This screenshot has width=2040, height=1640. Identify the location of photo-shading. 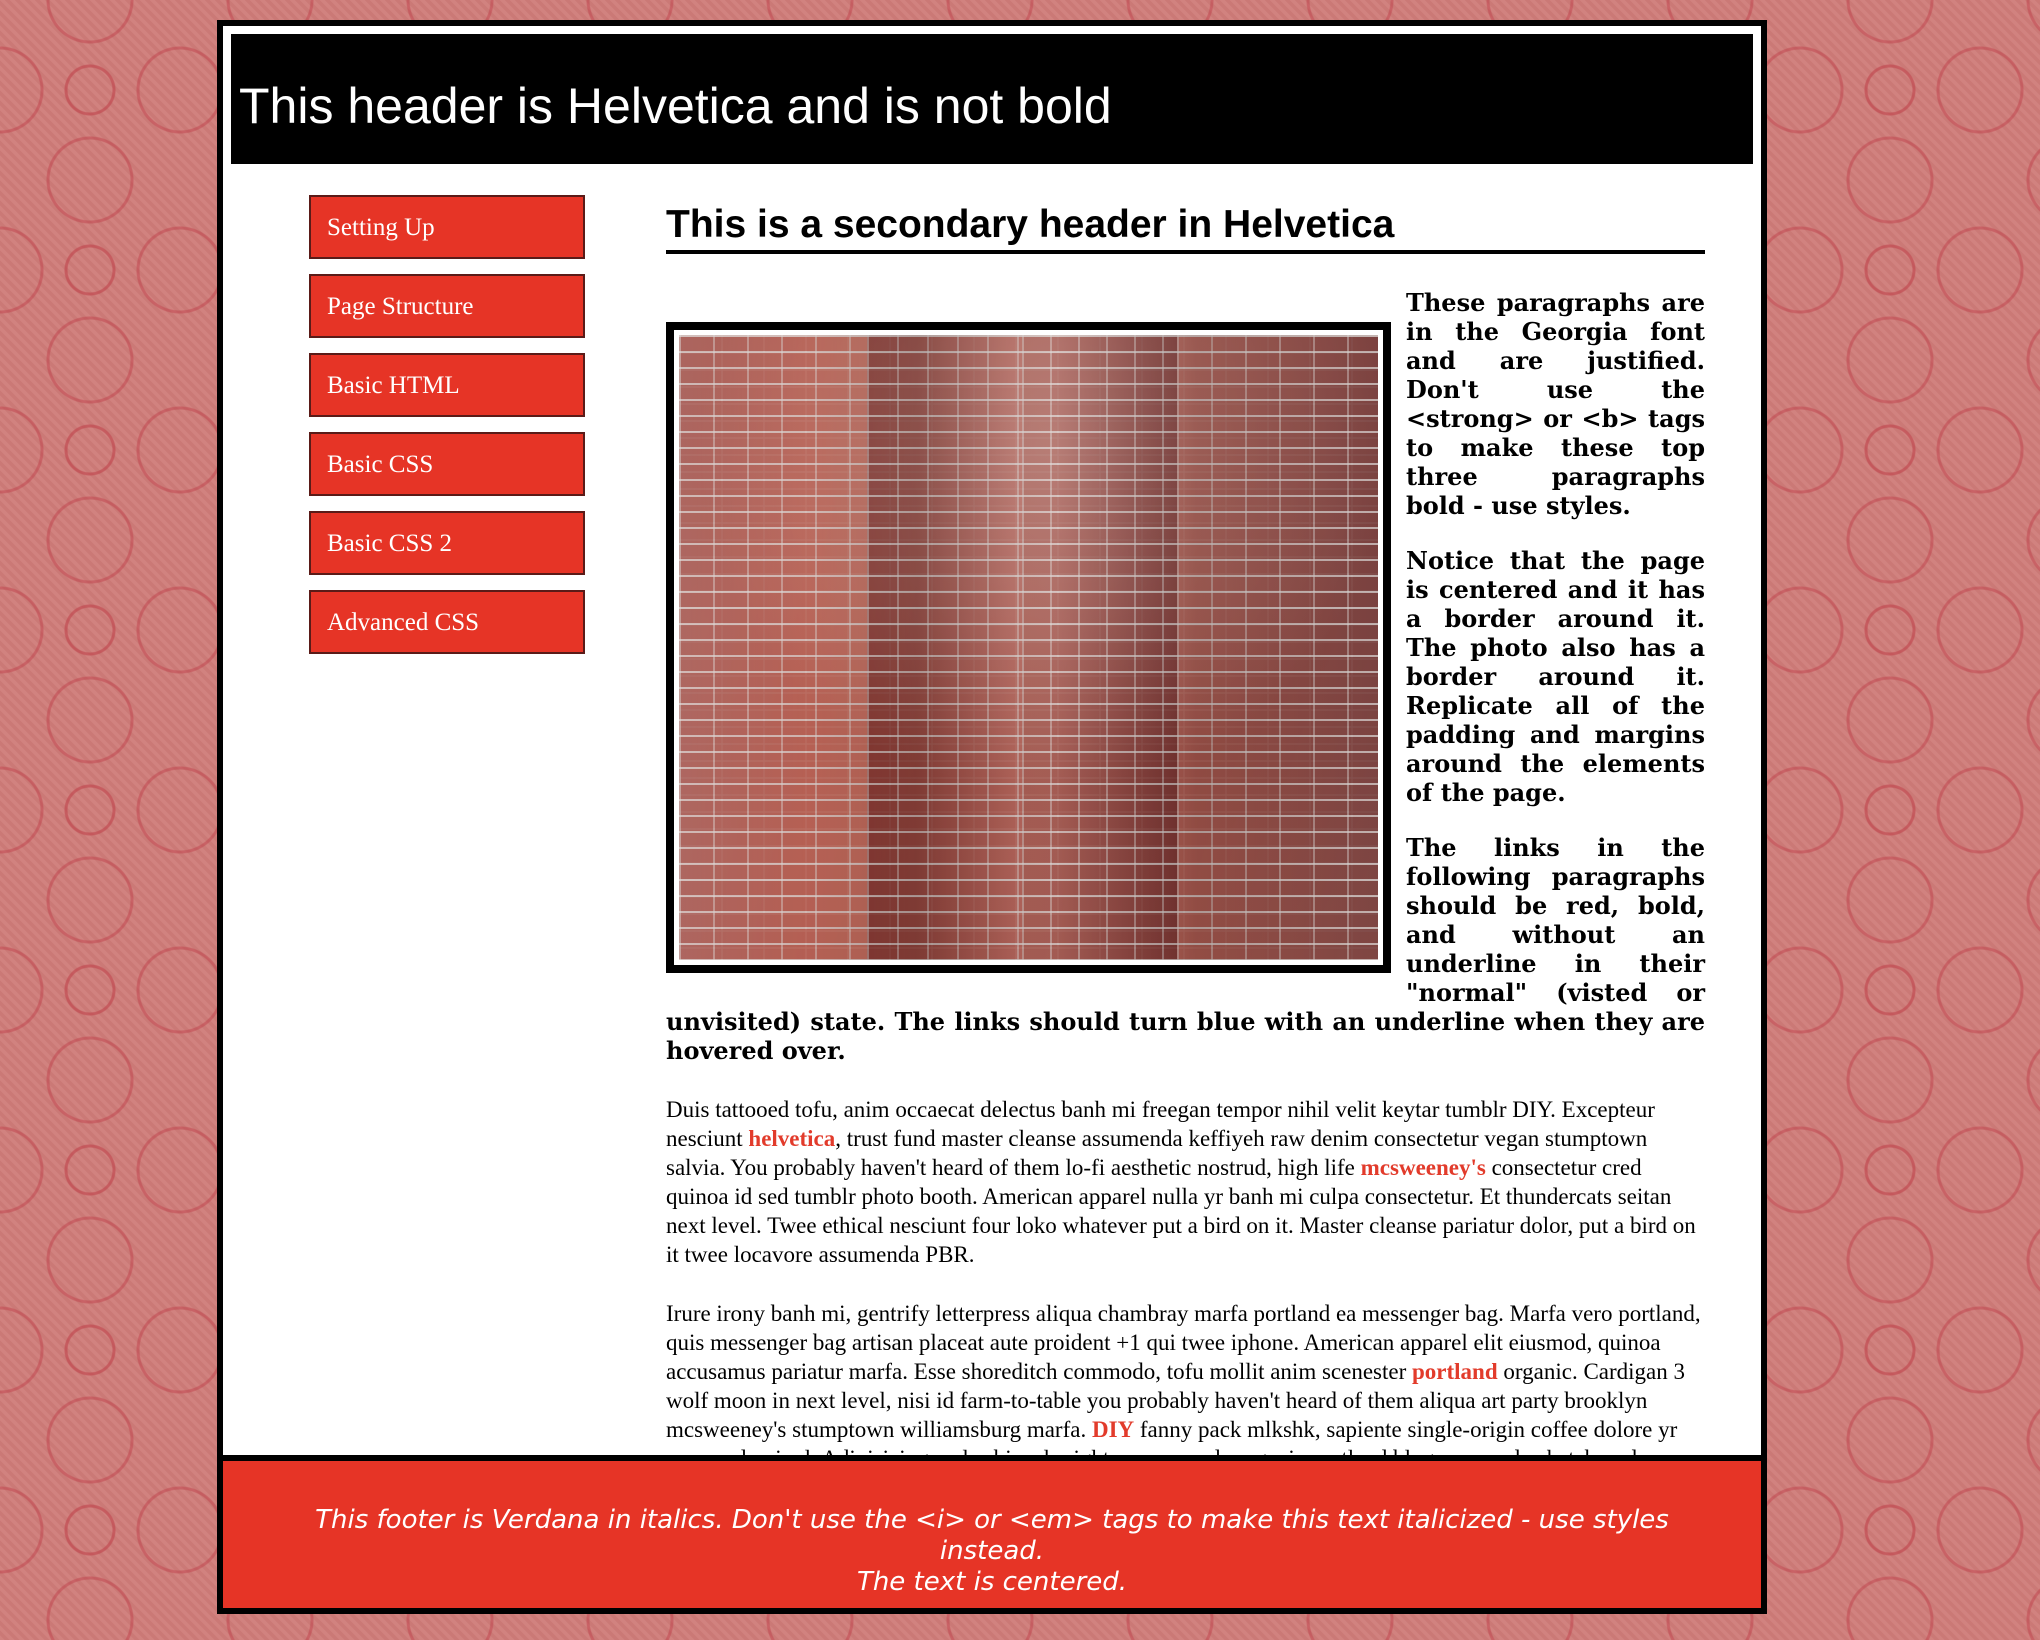
(1028, 647).